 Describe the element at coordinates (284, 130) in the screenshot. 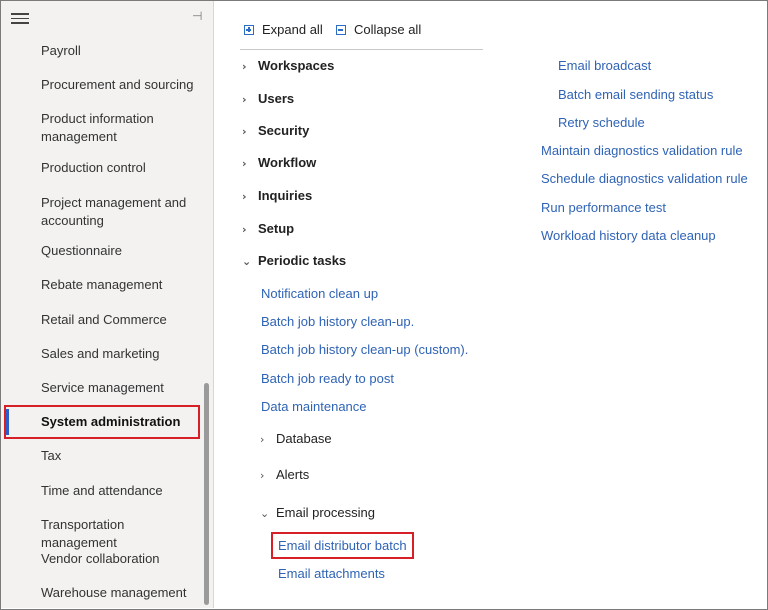

I see `node-label: Security` at that location.